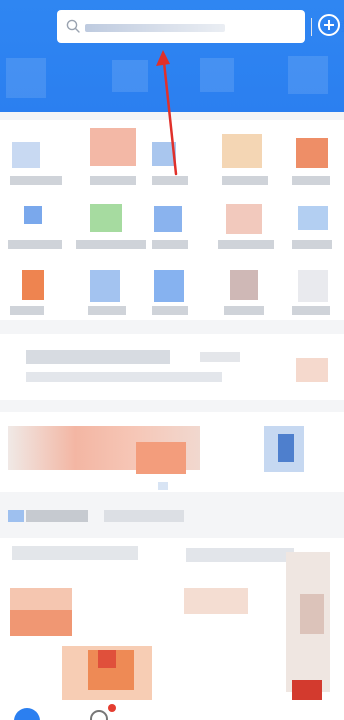 This screenshot has width=344, height=720. Describe the element at coordinates (99, 715) in the screenshot. I see `service-tab-icon` at that location.